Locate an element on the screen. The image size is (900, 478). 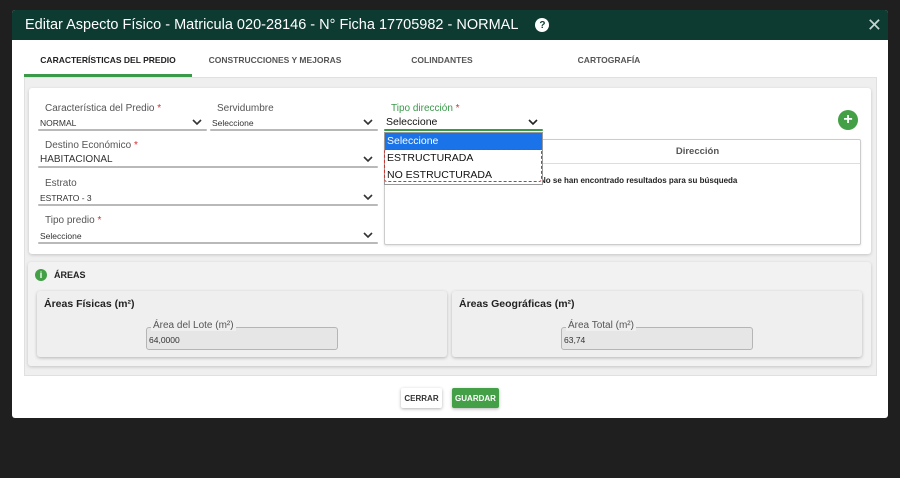
area-lote-label: Área del Lote (m²) is located at coordinates (193, 325).